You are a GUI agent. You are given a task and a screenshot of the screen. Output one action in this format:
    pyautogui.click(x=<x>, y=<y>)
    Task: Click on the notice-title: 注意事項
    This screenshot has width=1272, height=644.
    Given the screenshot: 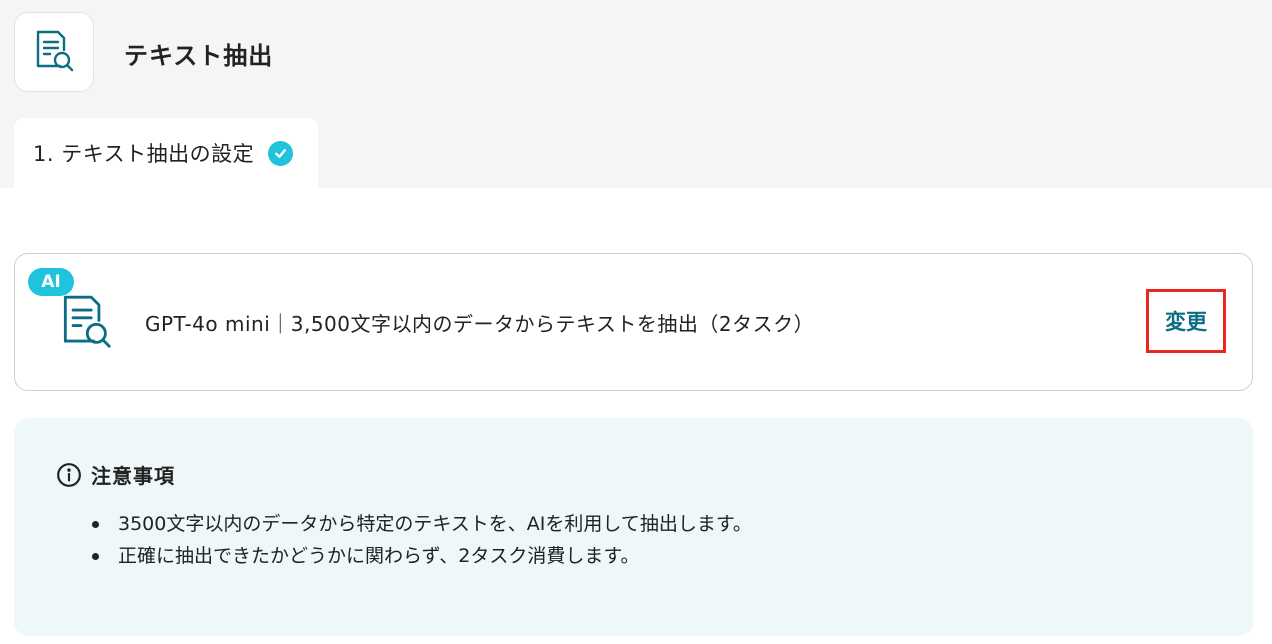 What is the action you would take?
    pyautogui.click(x=133, y=476)
    